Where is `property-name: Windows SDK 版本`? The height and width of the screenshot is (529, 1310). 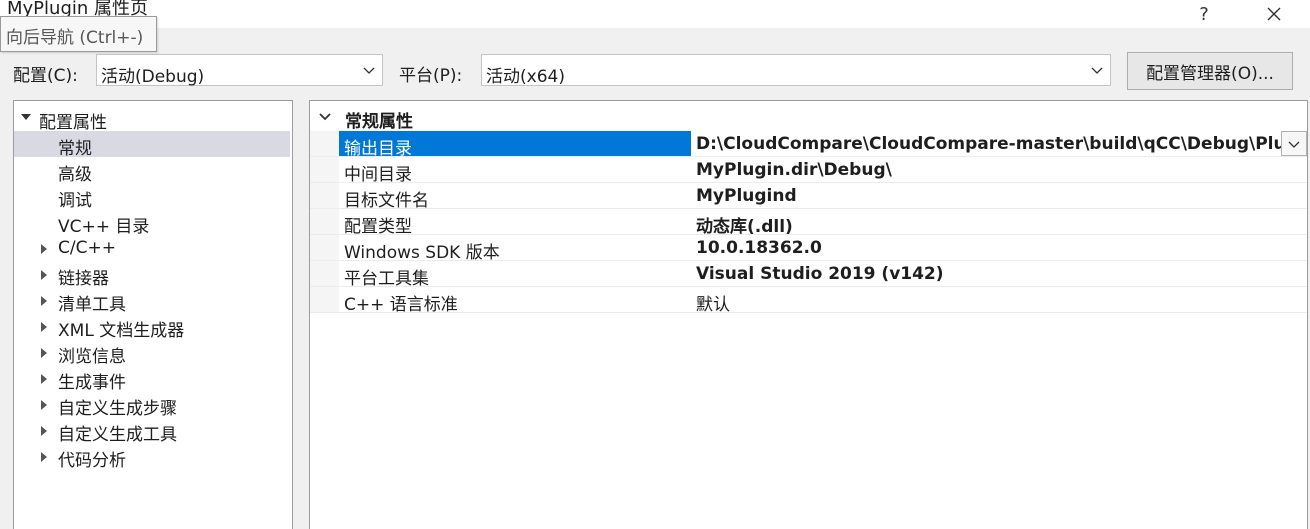 property-name: Windows SDK 版本 is located at coordinates (422, 253).